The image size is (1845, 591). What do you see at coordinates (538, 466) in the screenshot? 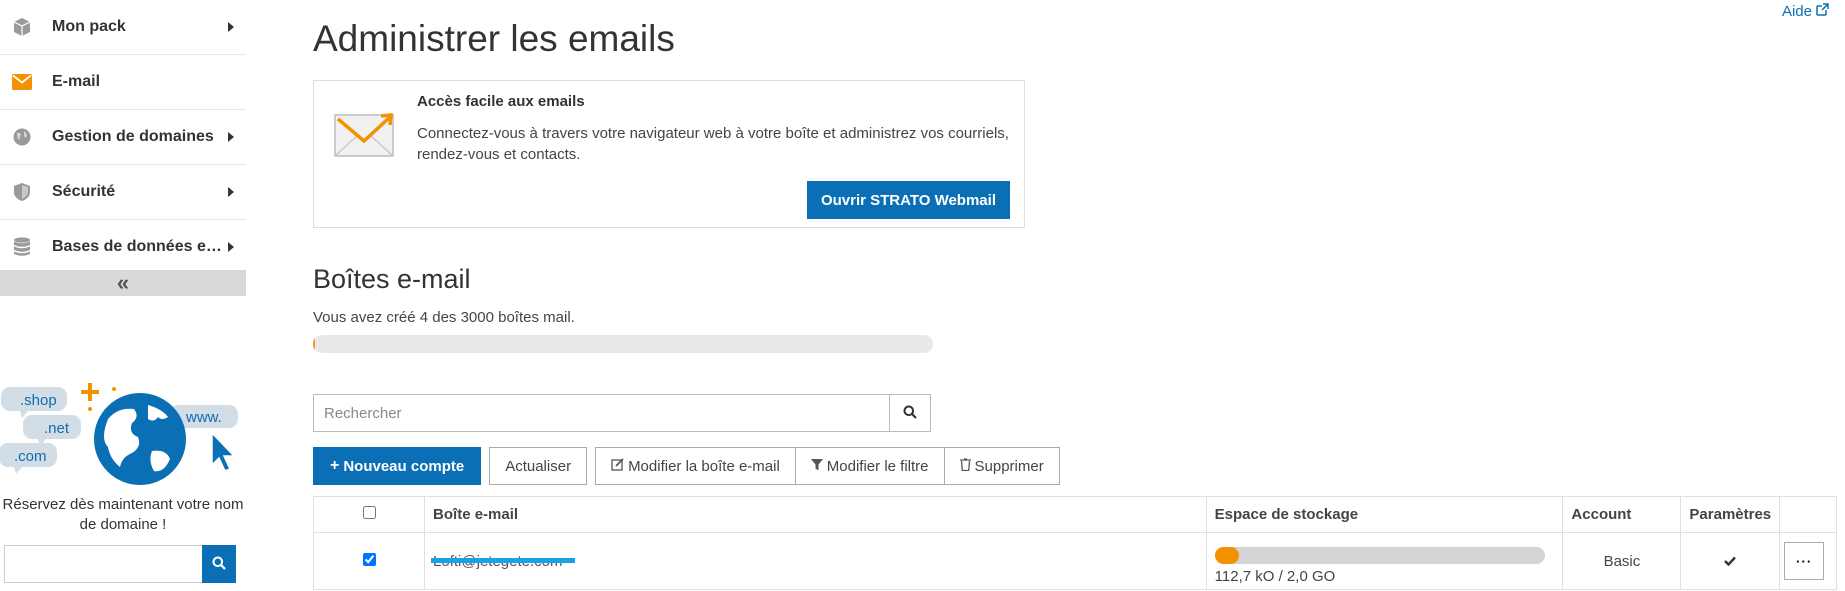
I see `refresh-button: Actualiser` at bounding box center [538, 466].